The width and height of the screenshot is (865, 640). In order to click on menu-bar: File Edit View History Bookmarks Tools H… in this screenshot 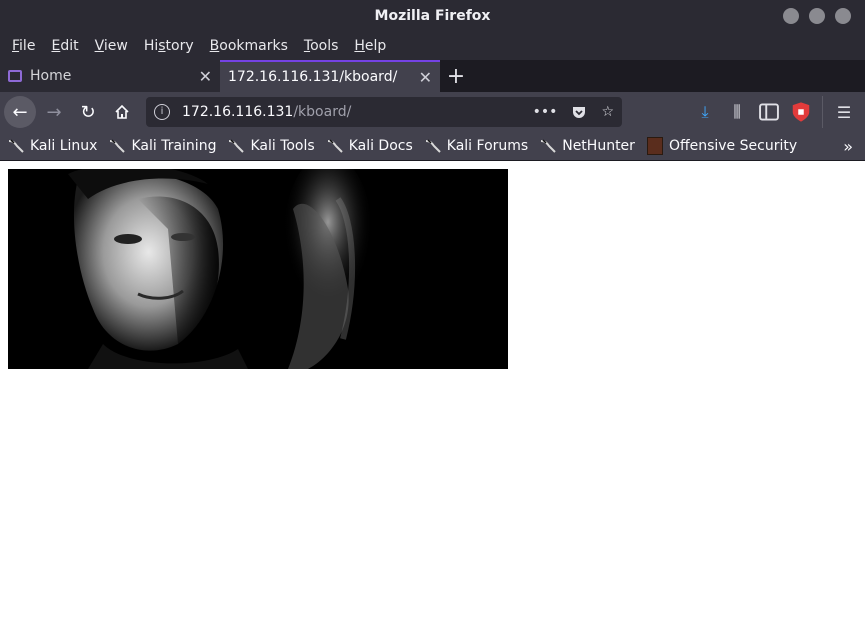, I will do `click(432, 46)`.